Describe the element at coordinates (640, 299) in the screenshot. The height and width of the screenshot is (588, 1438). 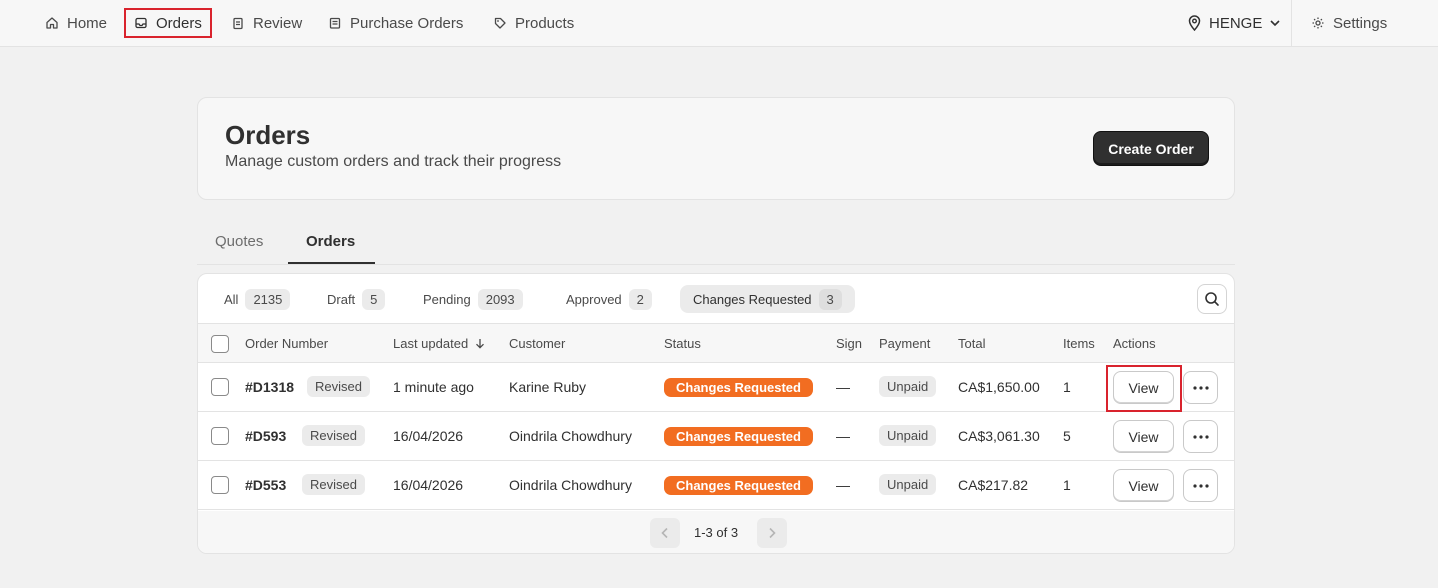
I see `filter-approved-count: 2` at that location.